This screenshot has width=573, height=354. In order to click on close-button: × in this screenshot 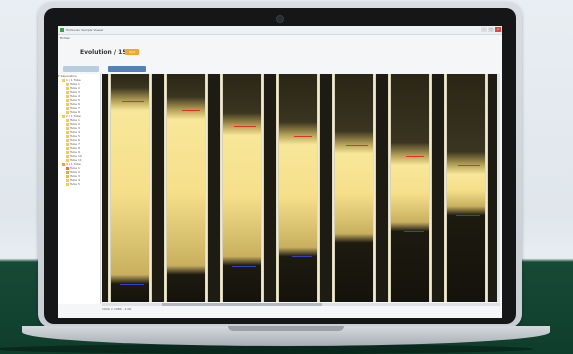, I will do `click(498, 29)`.